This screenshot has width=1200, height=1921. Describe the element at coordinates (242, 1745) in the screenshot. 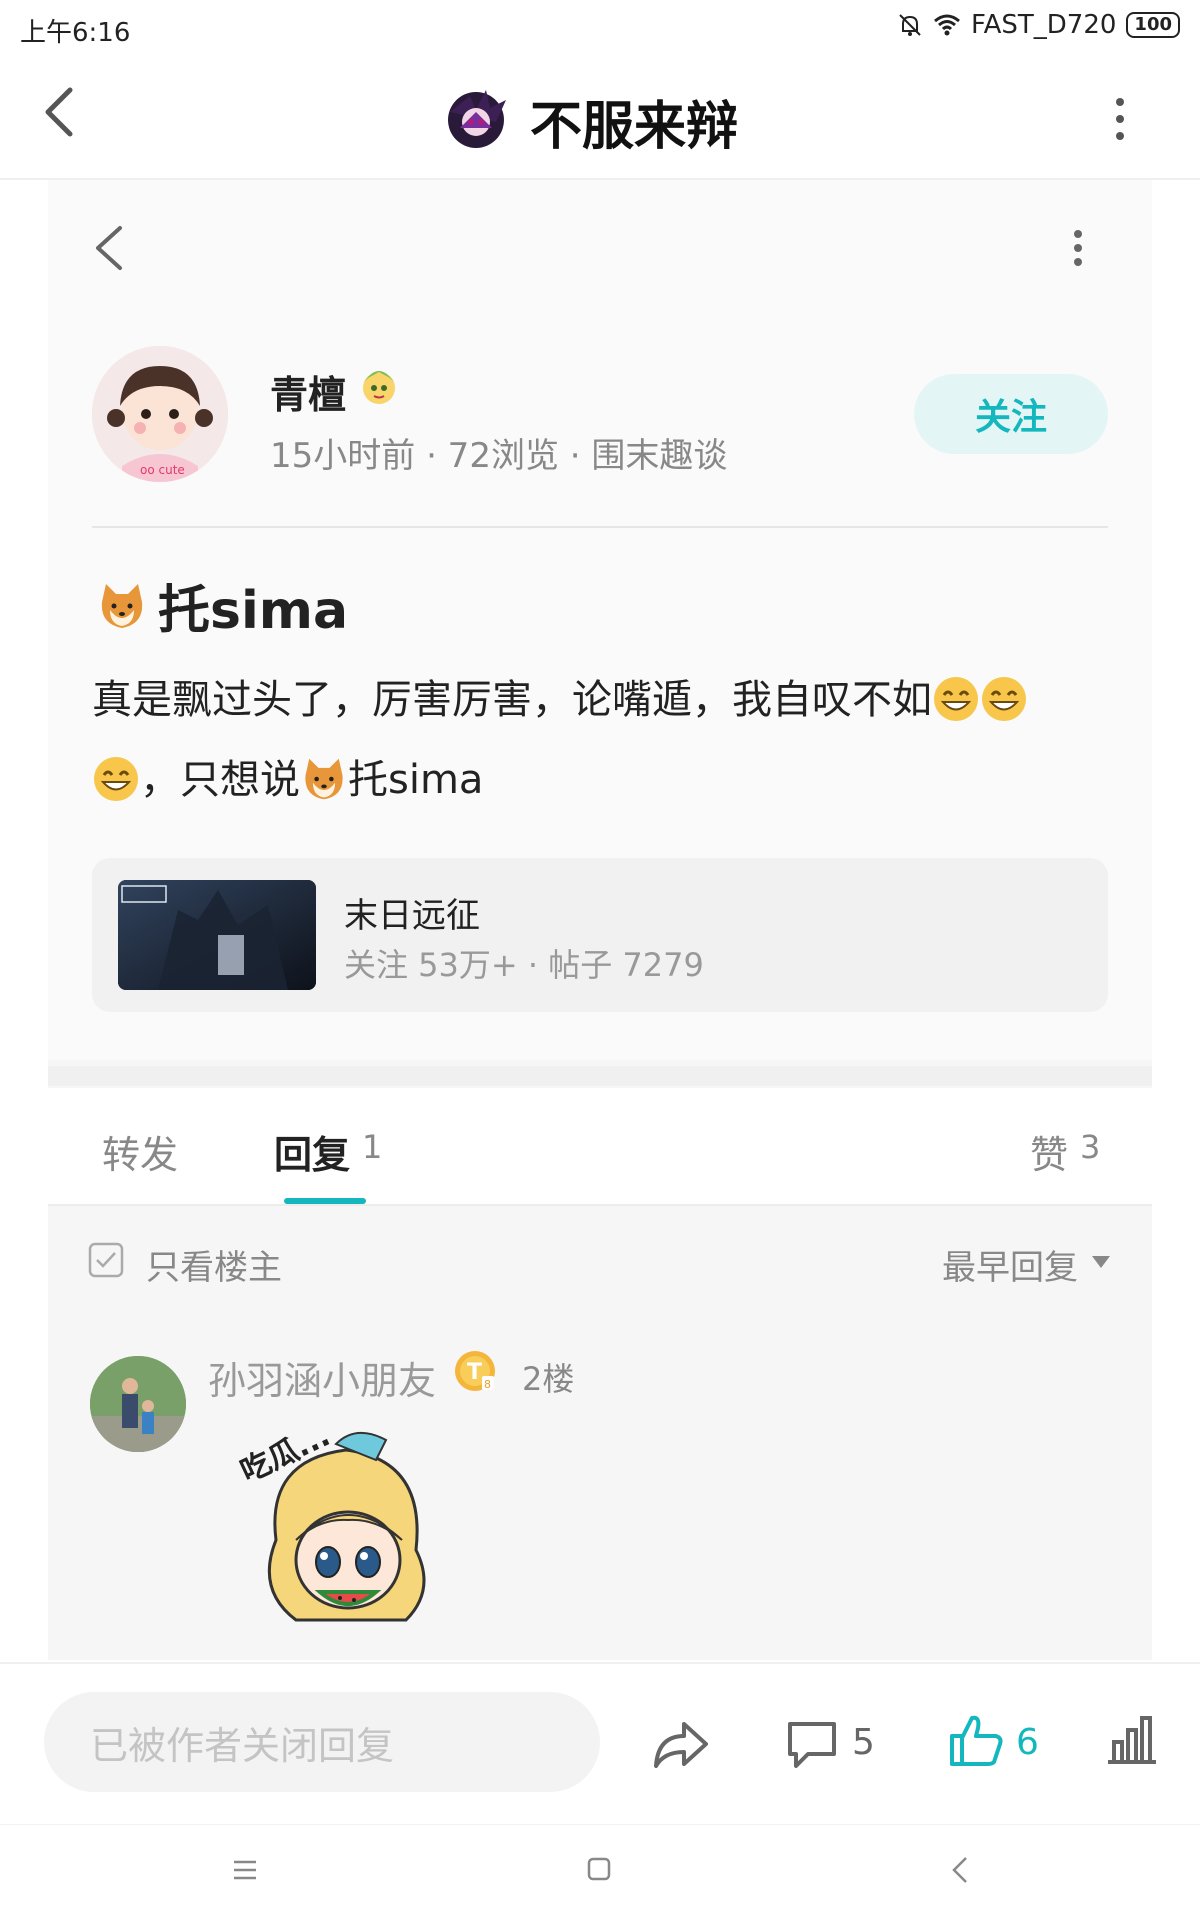

I see `reply-input-placeholder: 已被作者关闭回复` at that location.